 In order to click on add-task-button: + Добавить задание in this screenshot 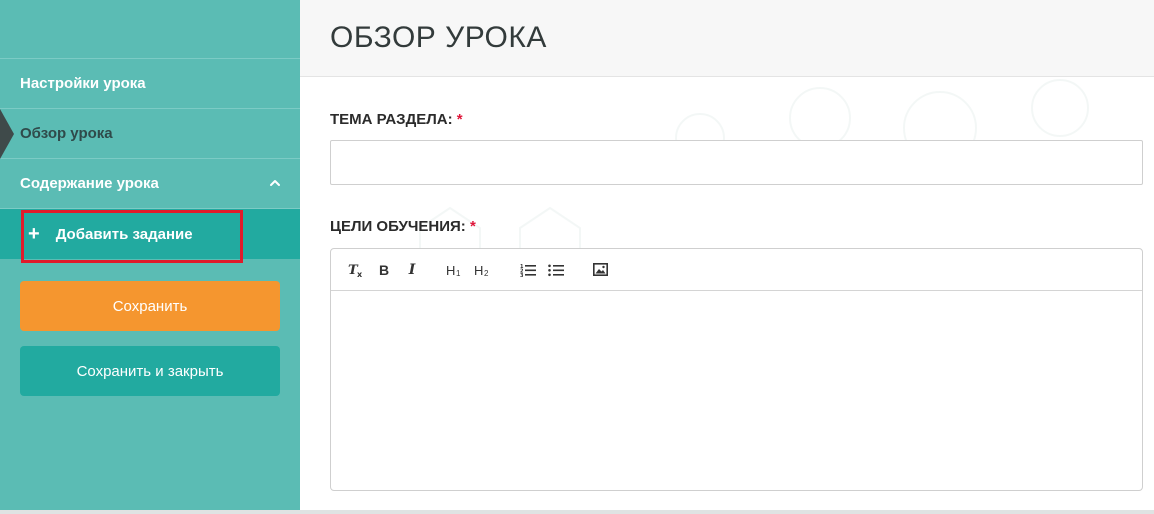, I will do `click(150, 236)`.